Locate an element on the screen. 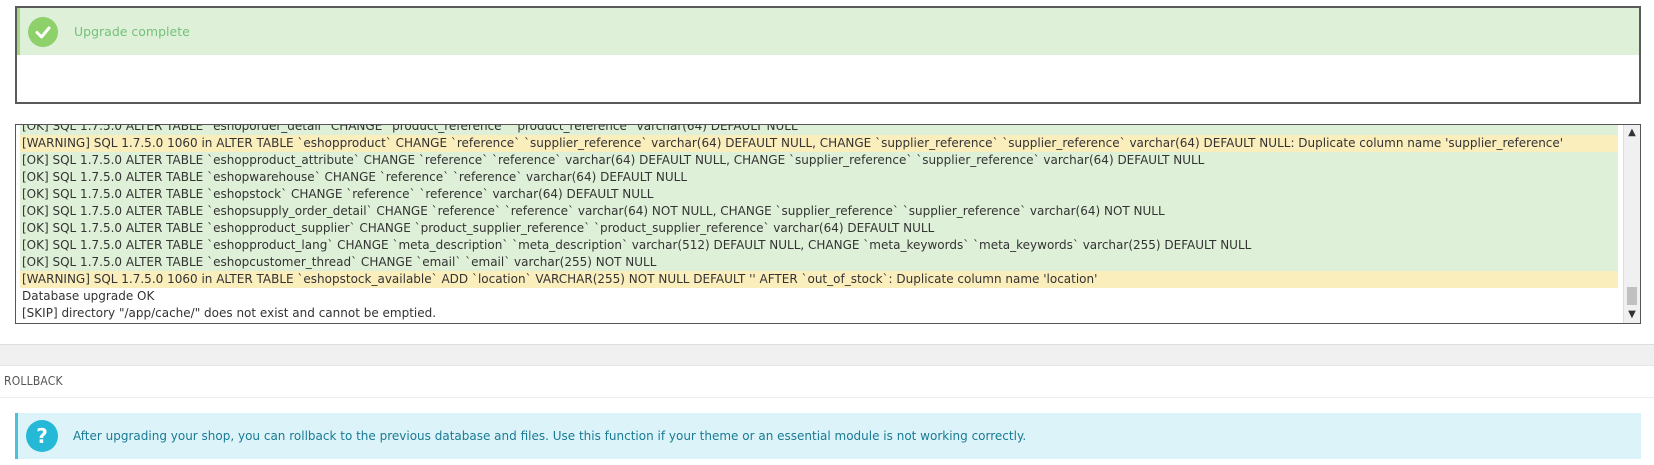  rollback-section-header: ROLLBACK is located at coordinates (827, 382).